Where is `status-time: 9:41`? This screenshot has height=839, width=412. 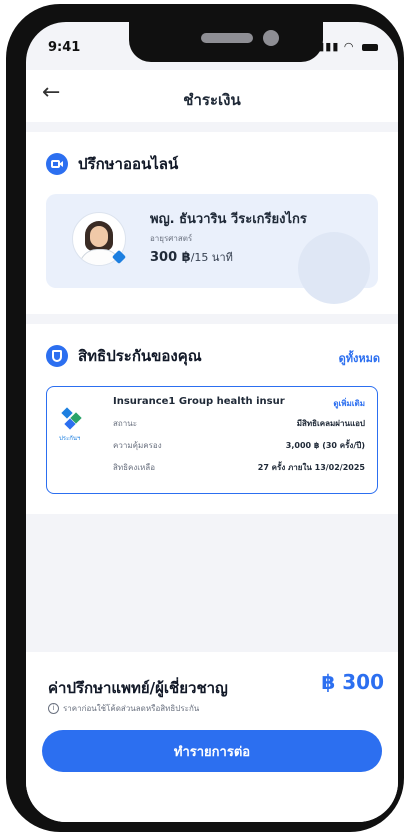
status-time: 9:41 is located at coordinates (64, 47).